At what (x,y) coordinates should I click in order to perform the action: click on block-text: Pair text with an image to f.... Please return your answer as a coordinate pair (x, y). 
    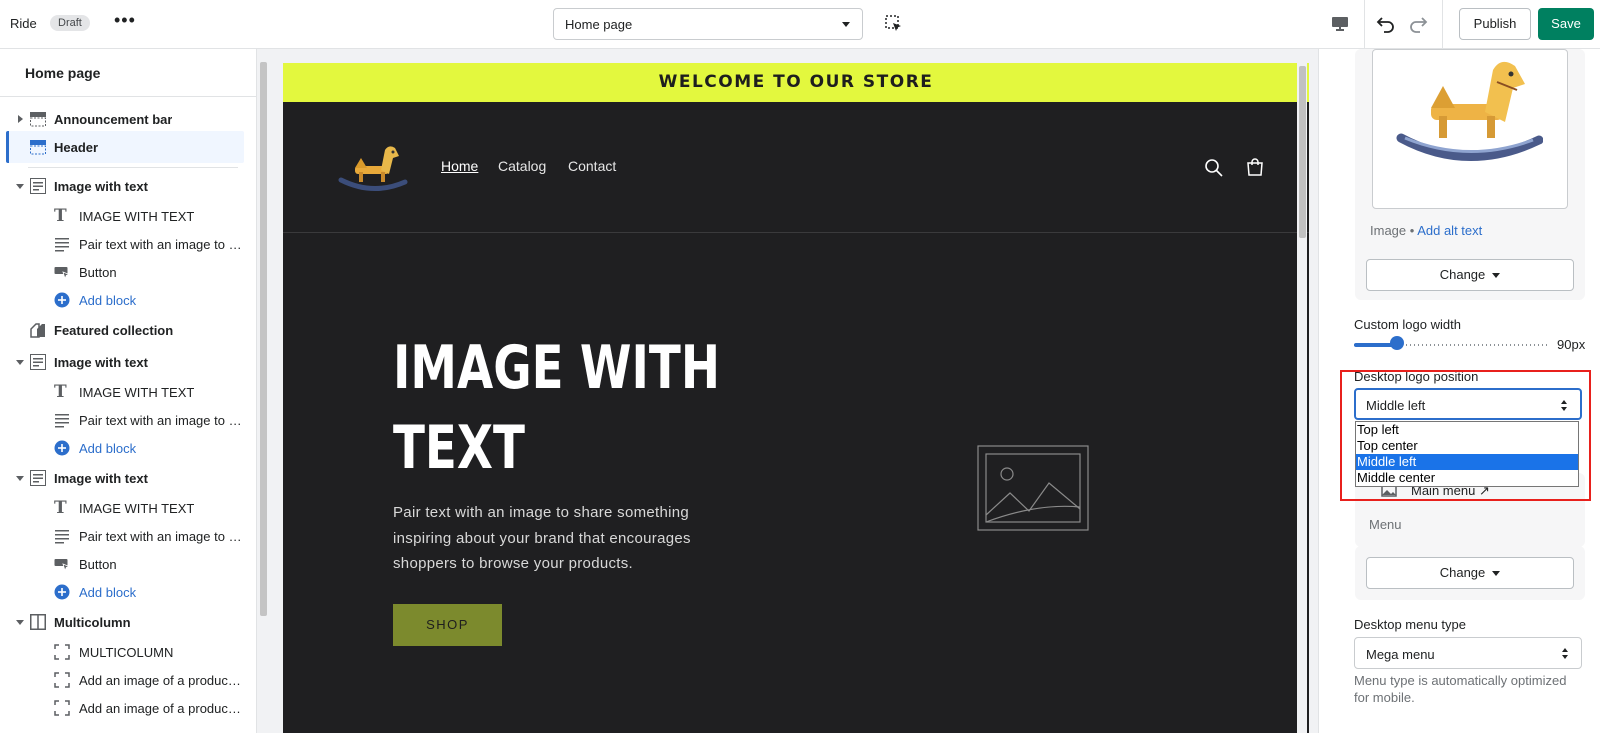
    Looking at the image, I should click on (123, 536).